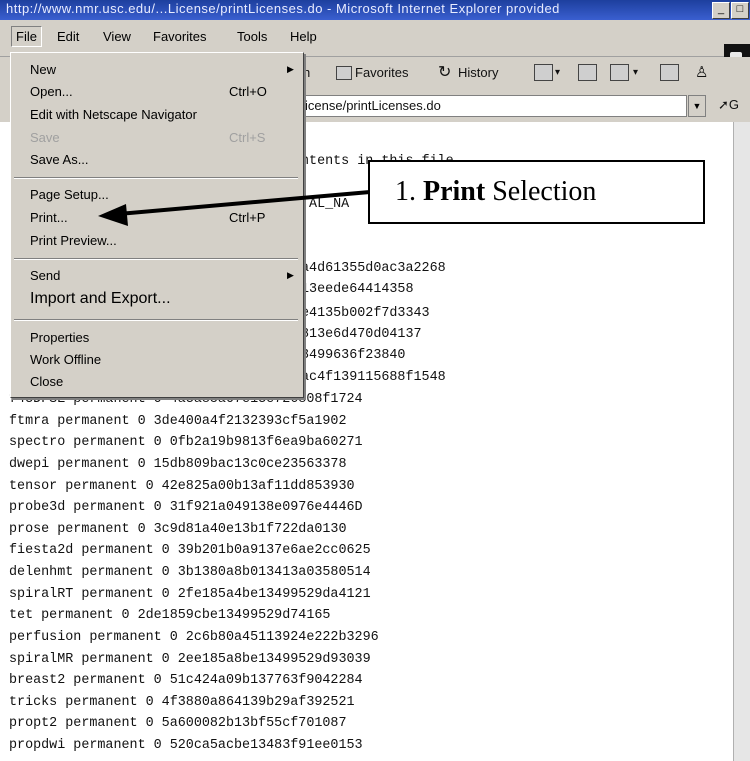 Image resolution: width=750 pixels, height=761 pixels. Describe the element at coordinates (454, 191) in the screenshot. I see `callout-bold-text: Print` at that location.